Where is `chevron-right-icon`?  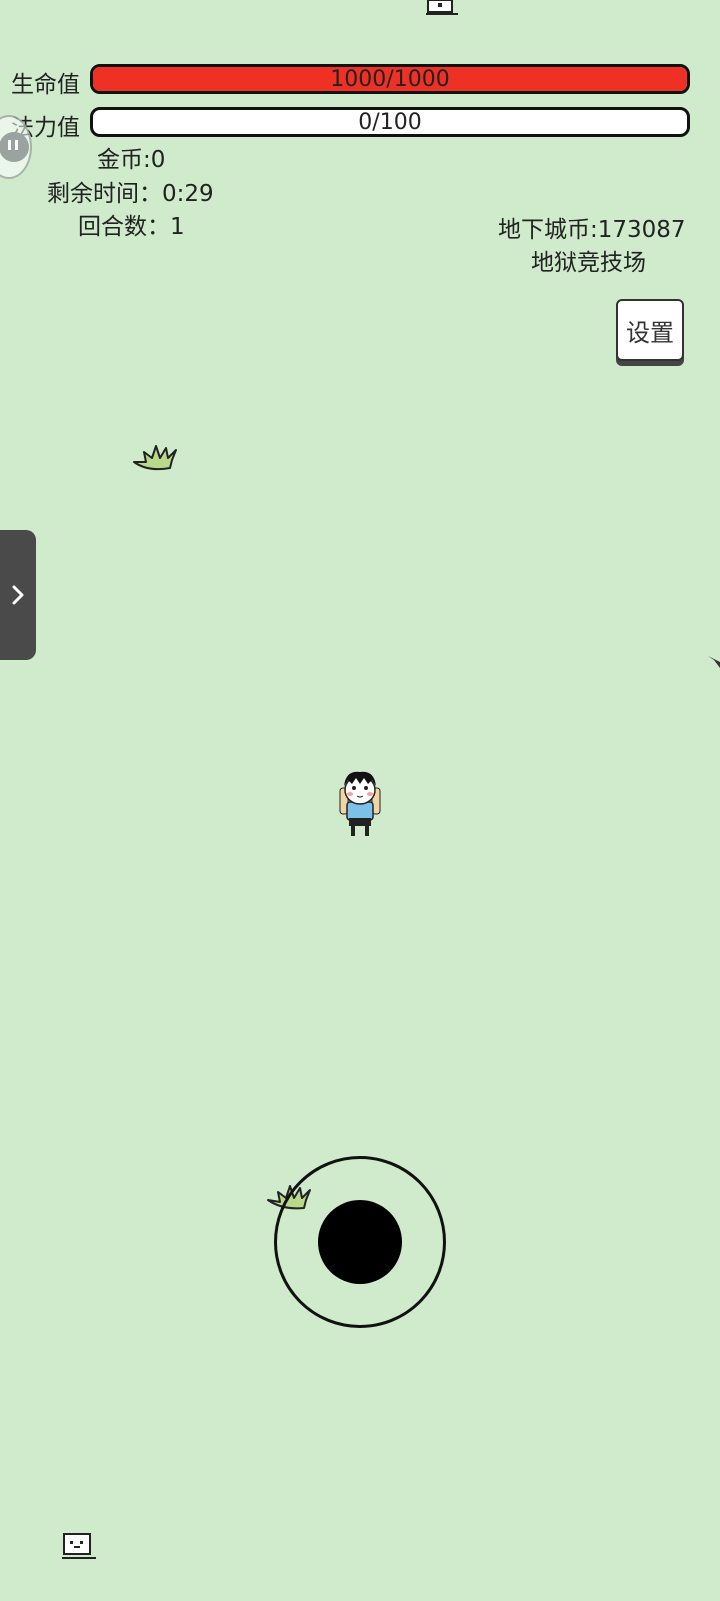 chevron-right-icon is located at coordinates (18, 595).